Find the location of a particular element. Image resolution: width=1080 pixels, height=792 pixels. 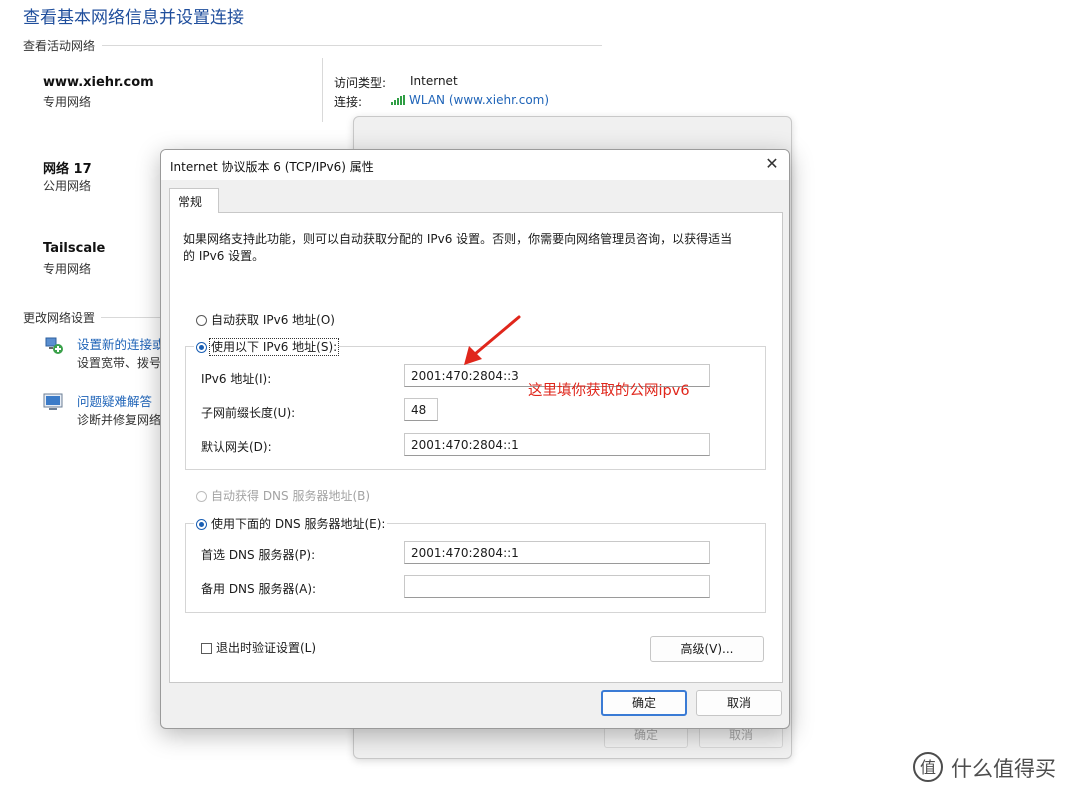

setup-connection-link: 设置新的连接或 is located at coordinates (121, 343).